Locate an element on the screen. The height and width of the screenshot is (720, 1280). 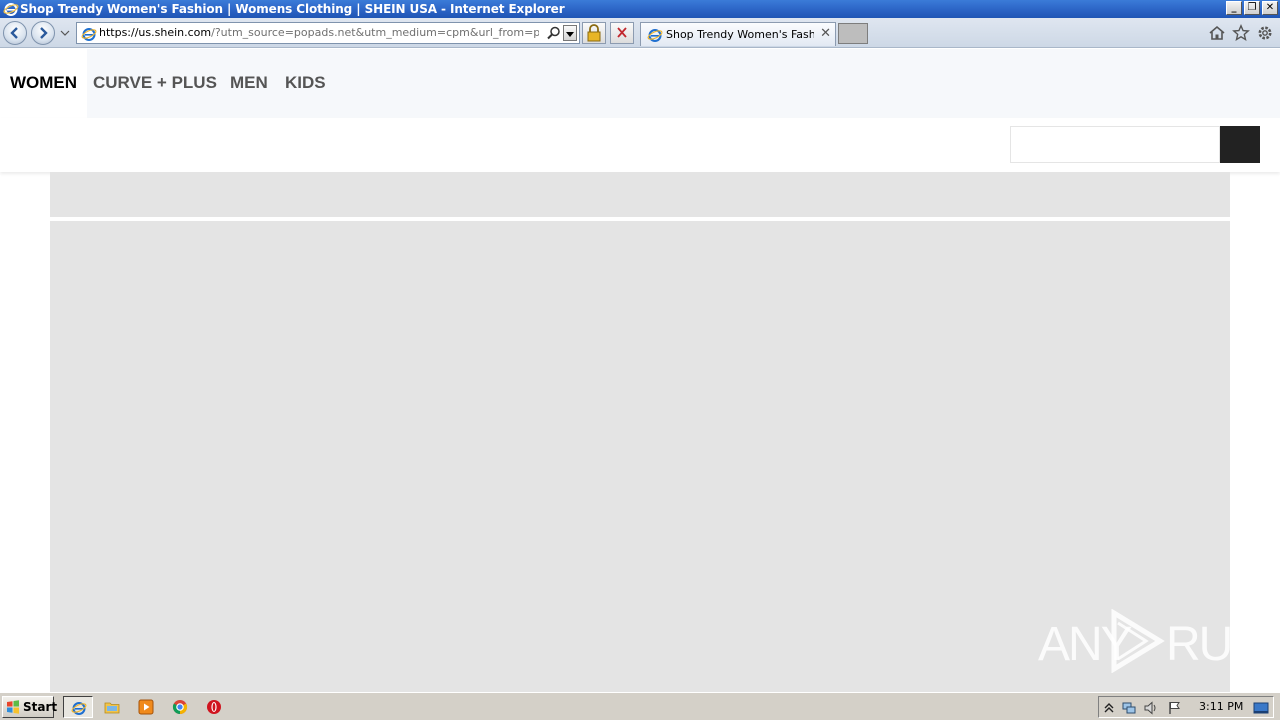
back-arrow-icon is located at coordinates (14, 33).